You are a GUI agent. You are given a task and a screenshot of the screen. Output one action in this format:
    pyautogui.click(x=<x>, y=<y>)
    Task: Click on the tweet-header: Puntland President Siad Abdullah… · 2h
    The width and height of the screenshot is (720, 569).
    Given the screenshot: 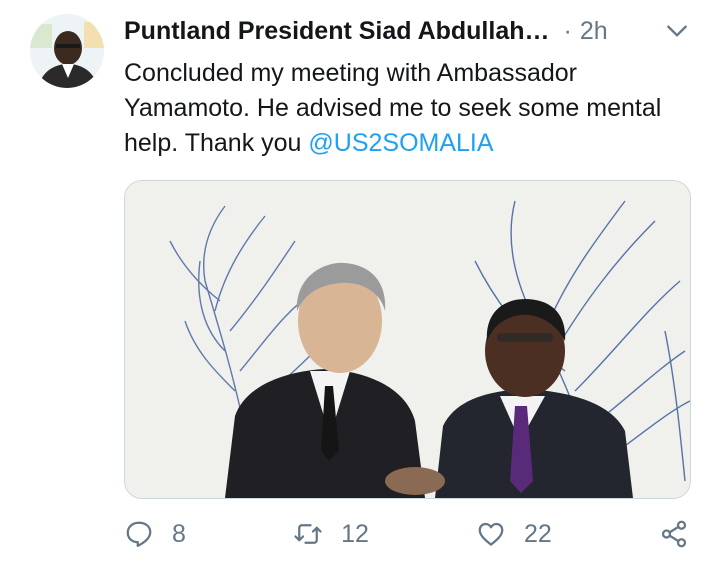 What is the action you would take?
    pyautogui.click(x=412, y=31)
    